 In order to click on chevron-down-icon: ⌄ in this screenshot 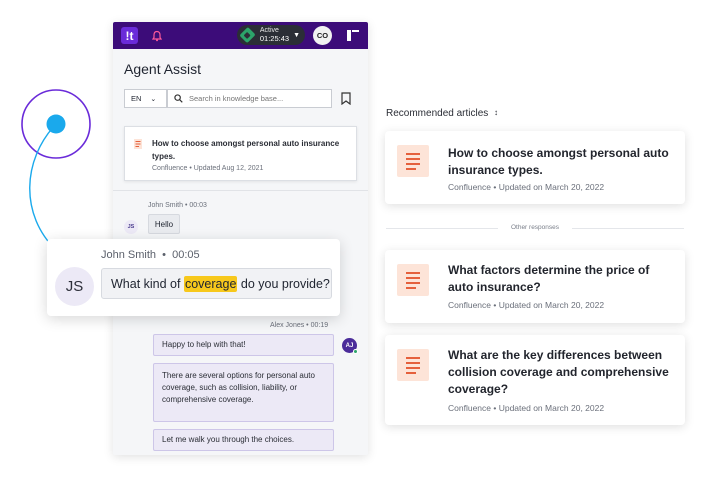, I will do `click(153, 99)`.